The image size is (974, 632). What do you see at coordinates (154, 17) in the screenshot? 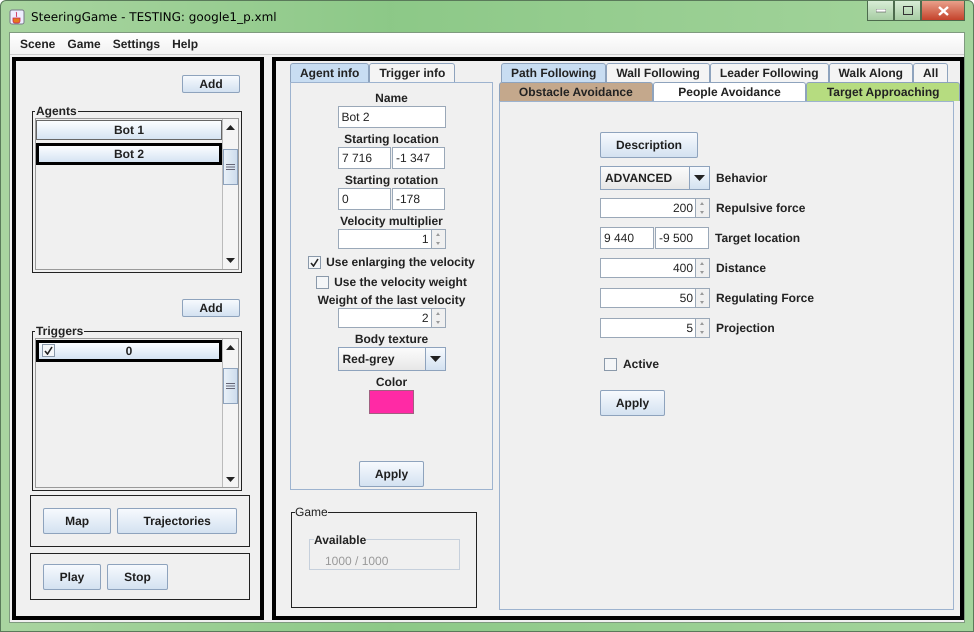
I see `window-title: SteeringGame - TESTING: google1_p.xml` at bounding box center [154, 17].